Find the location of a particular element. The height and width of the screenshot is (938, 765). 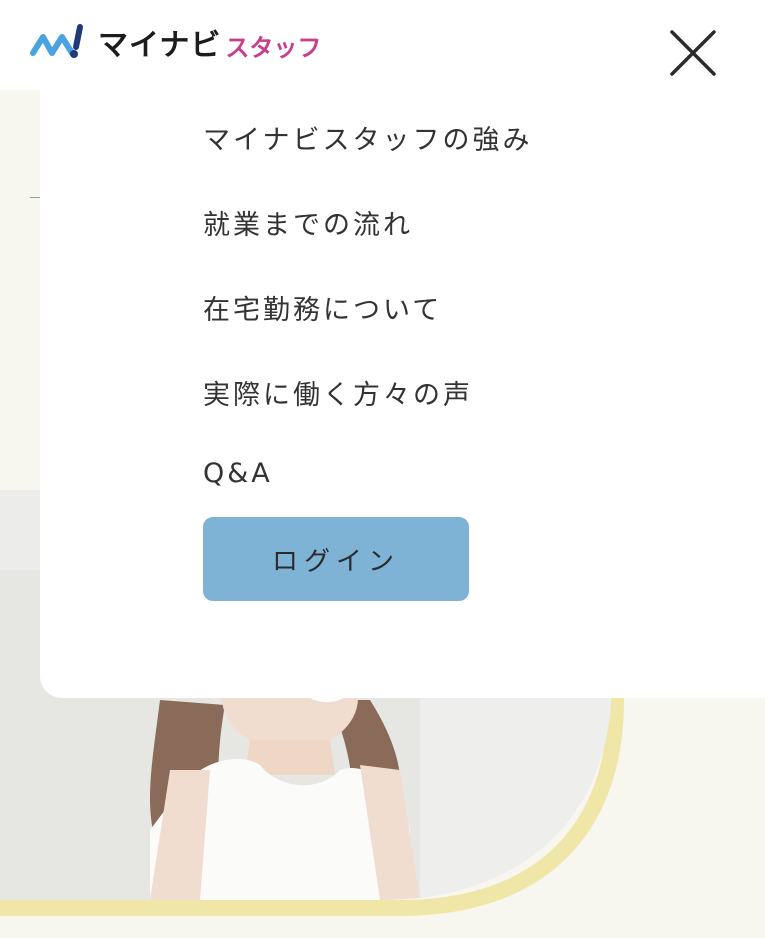

menu-item-voices: 実際に働く方々の声 is located at coordinates (338, 392).